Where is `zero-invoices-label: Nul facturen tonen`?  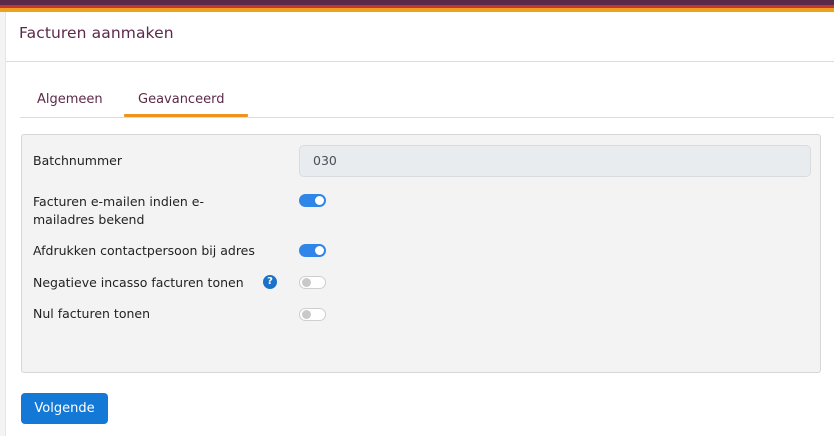
zero-invoices-label: Nul facturen tonen is located at coordinates (92, 313).